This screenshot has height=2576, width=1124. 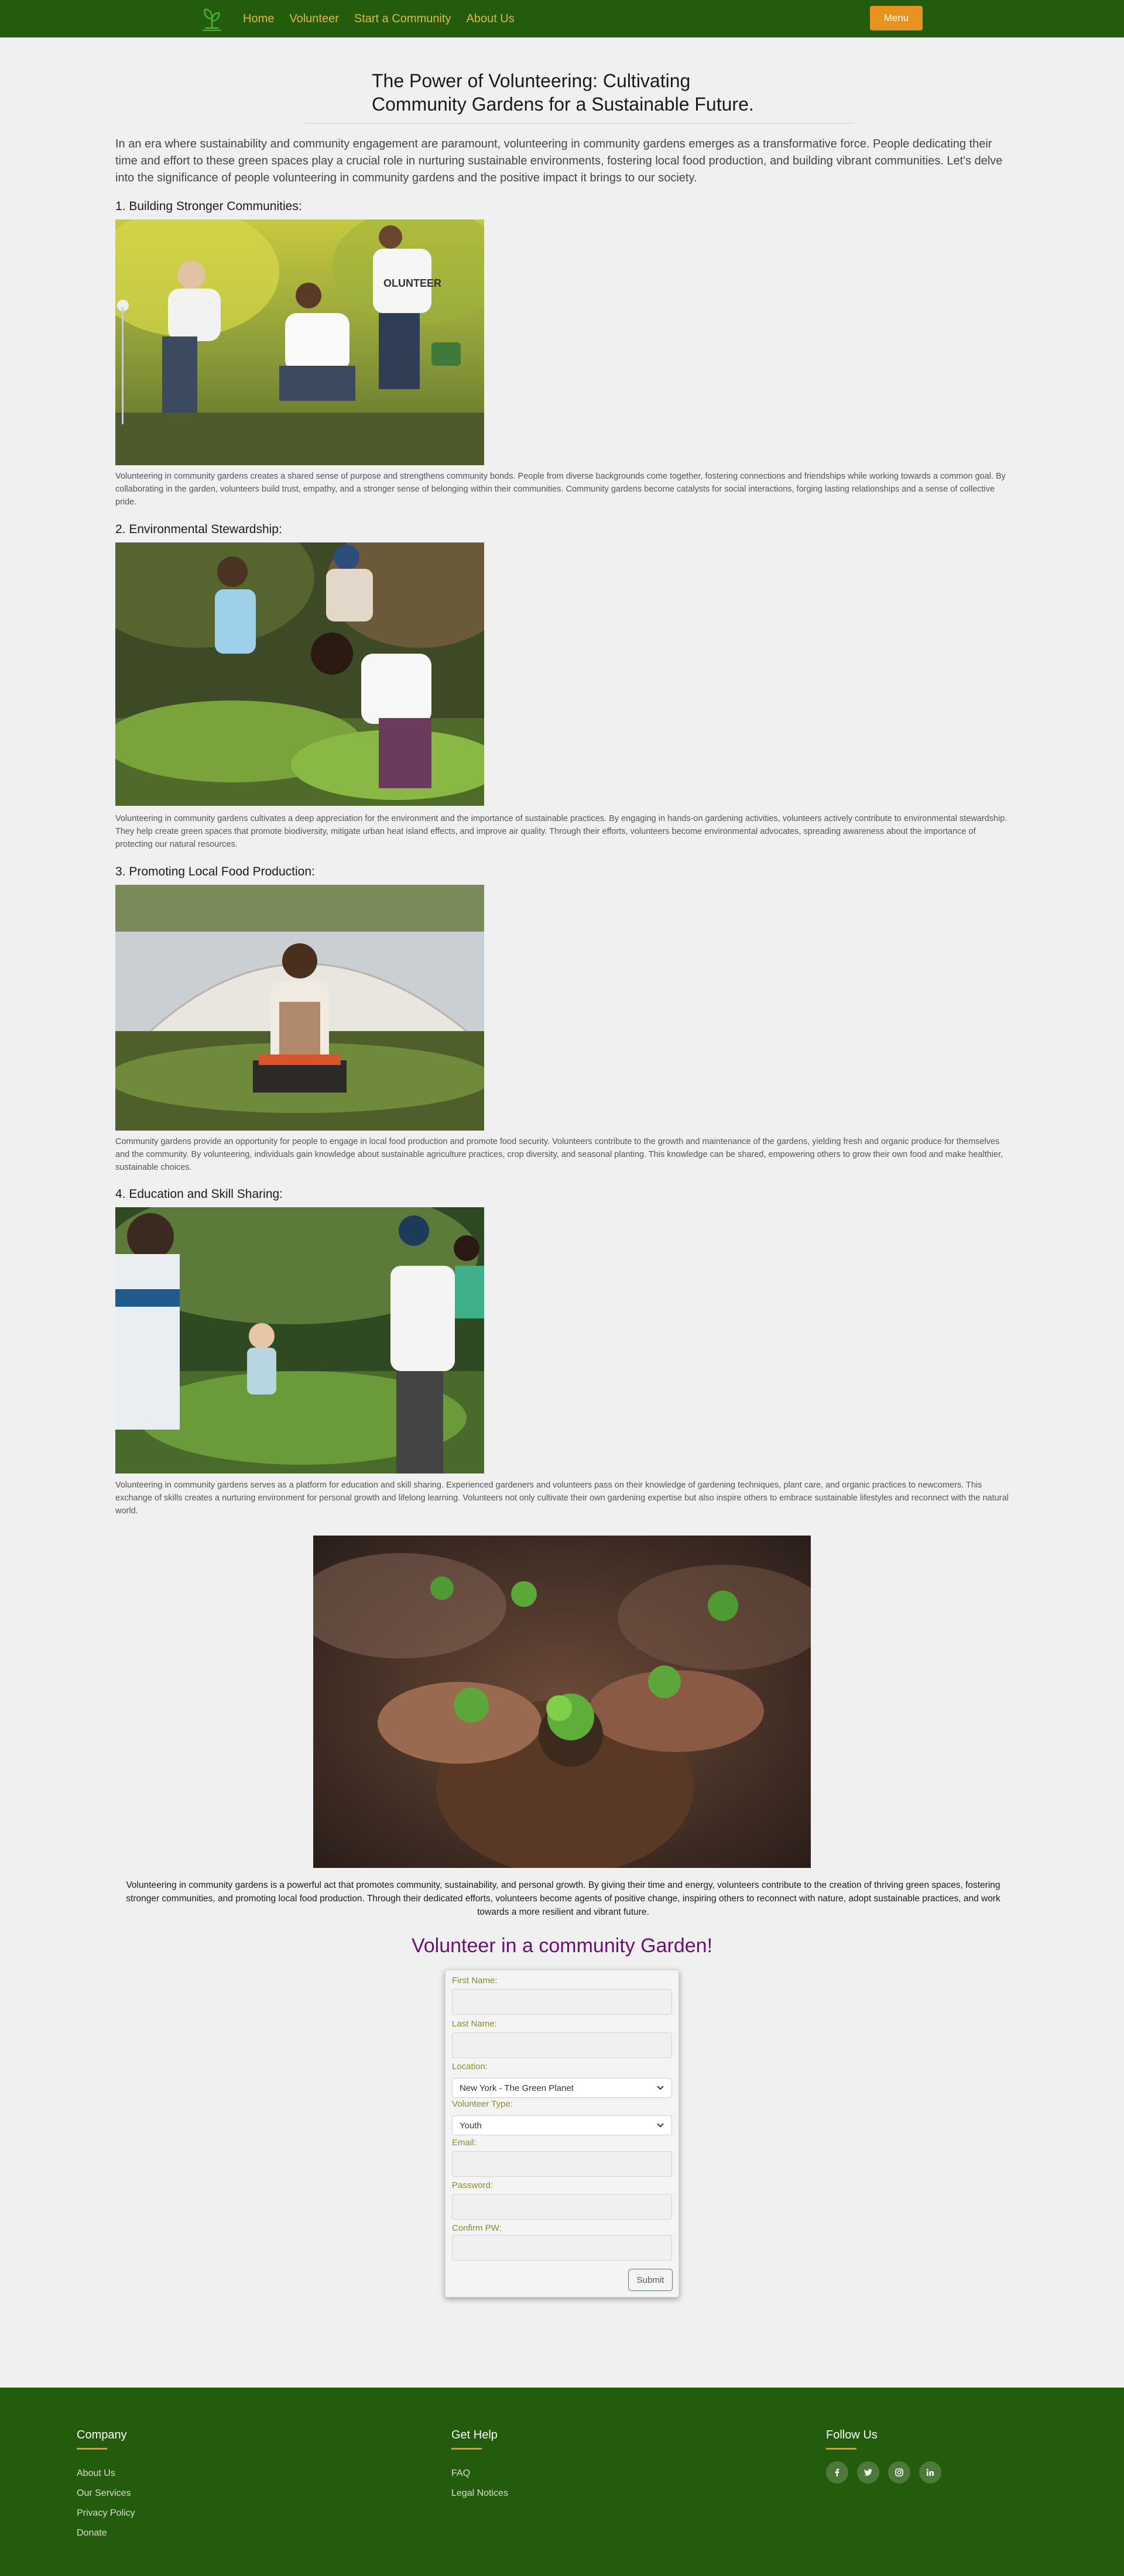 What do you see at coordinates (868, 2472) in the screenshot?
I see `twitter-icon` at bounding box center [868, 2472].